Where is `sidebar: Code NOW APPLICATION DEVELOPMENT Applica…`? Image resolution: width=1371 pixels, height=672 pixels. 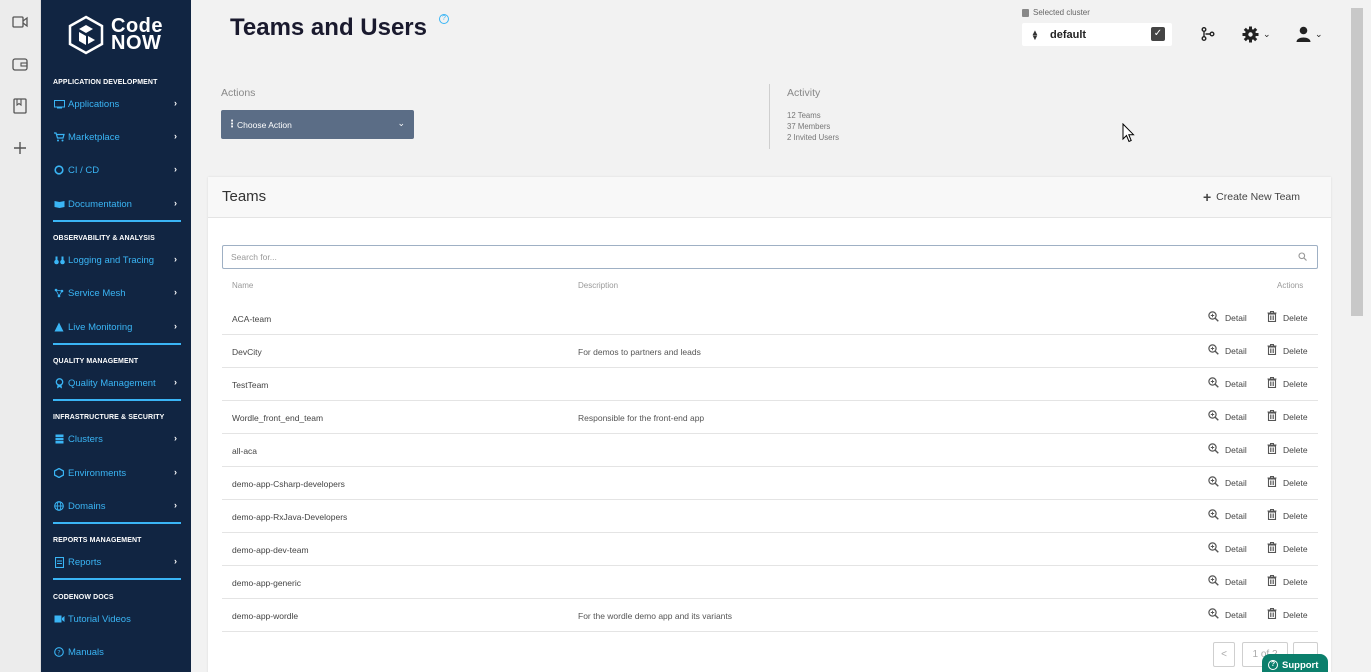
sidebar: Code NOW APPLICATION DEVELOPMENT Applica… is located at coordinates (116, 336).